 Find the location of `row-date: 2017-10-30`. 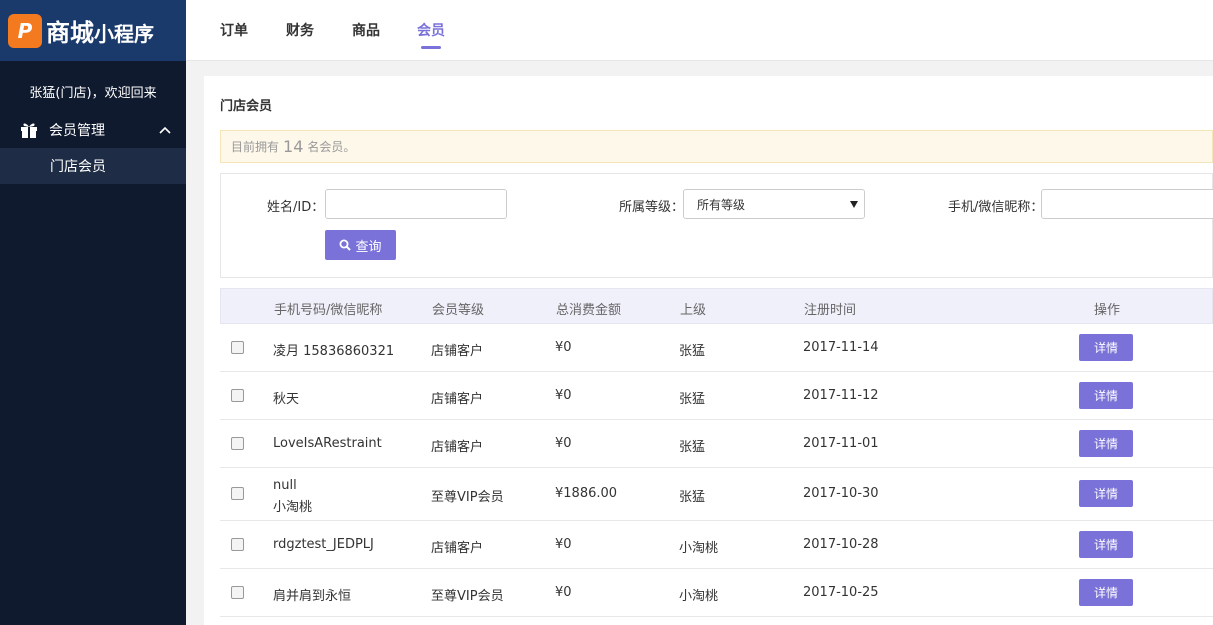

row-date: 2017-10-30 is located at coordinates (841, 493).